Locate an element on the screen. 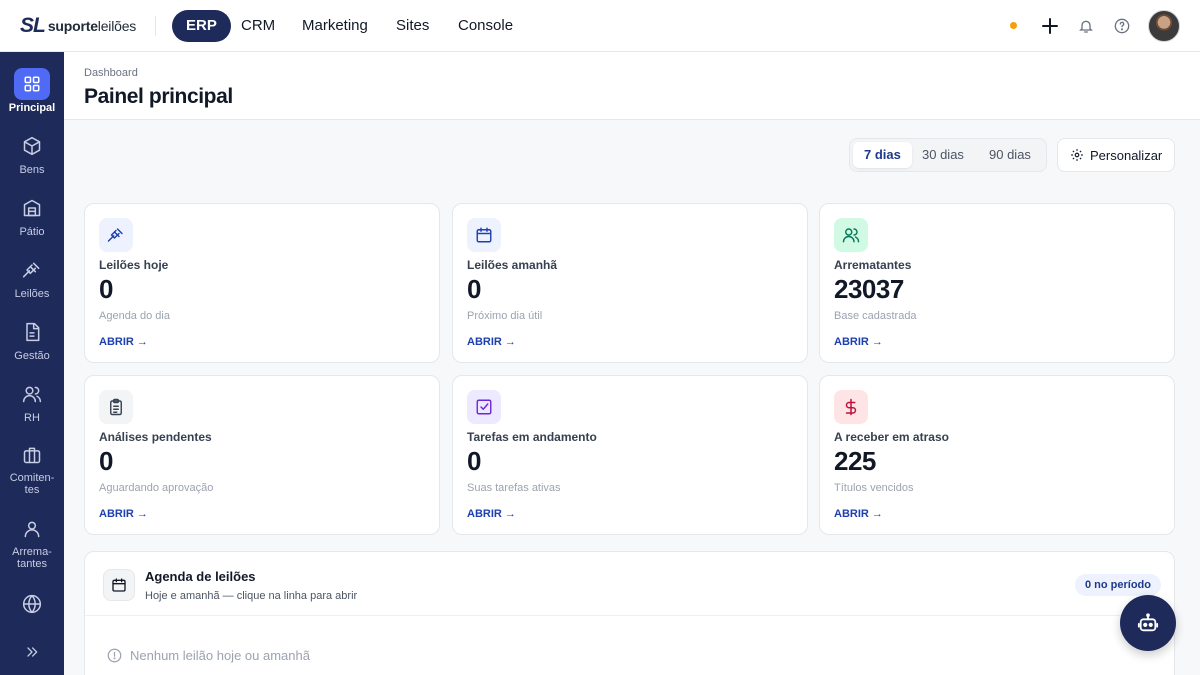 The width and height of the screenshot is (1200, 675). sidebar-item-leiloes: Leilões is located at coordinates (32, 282).